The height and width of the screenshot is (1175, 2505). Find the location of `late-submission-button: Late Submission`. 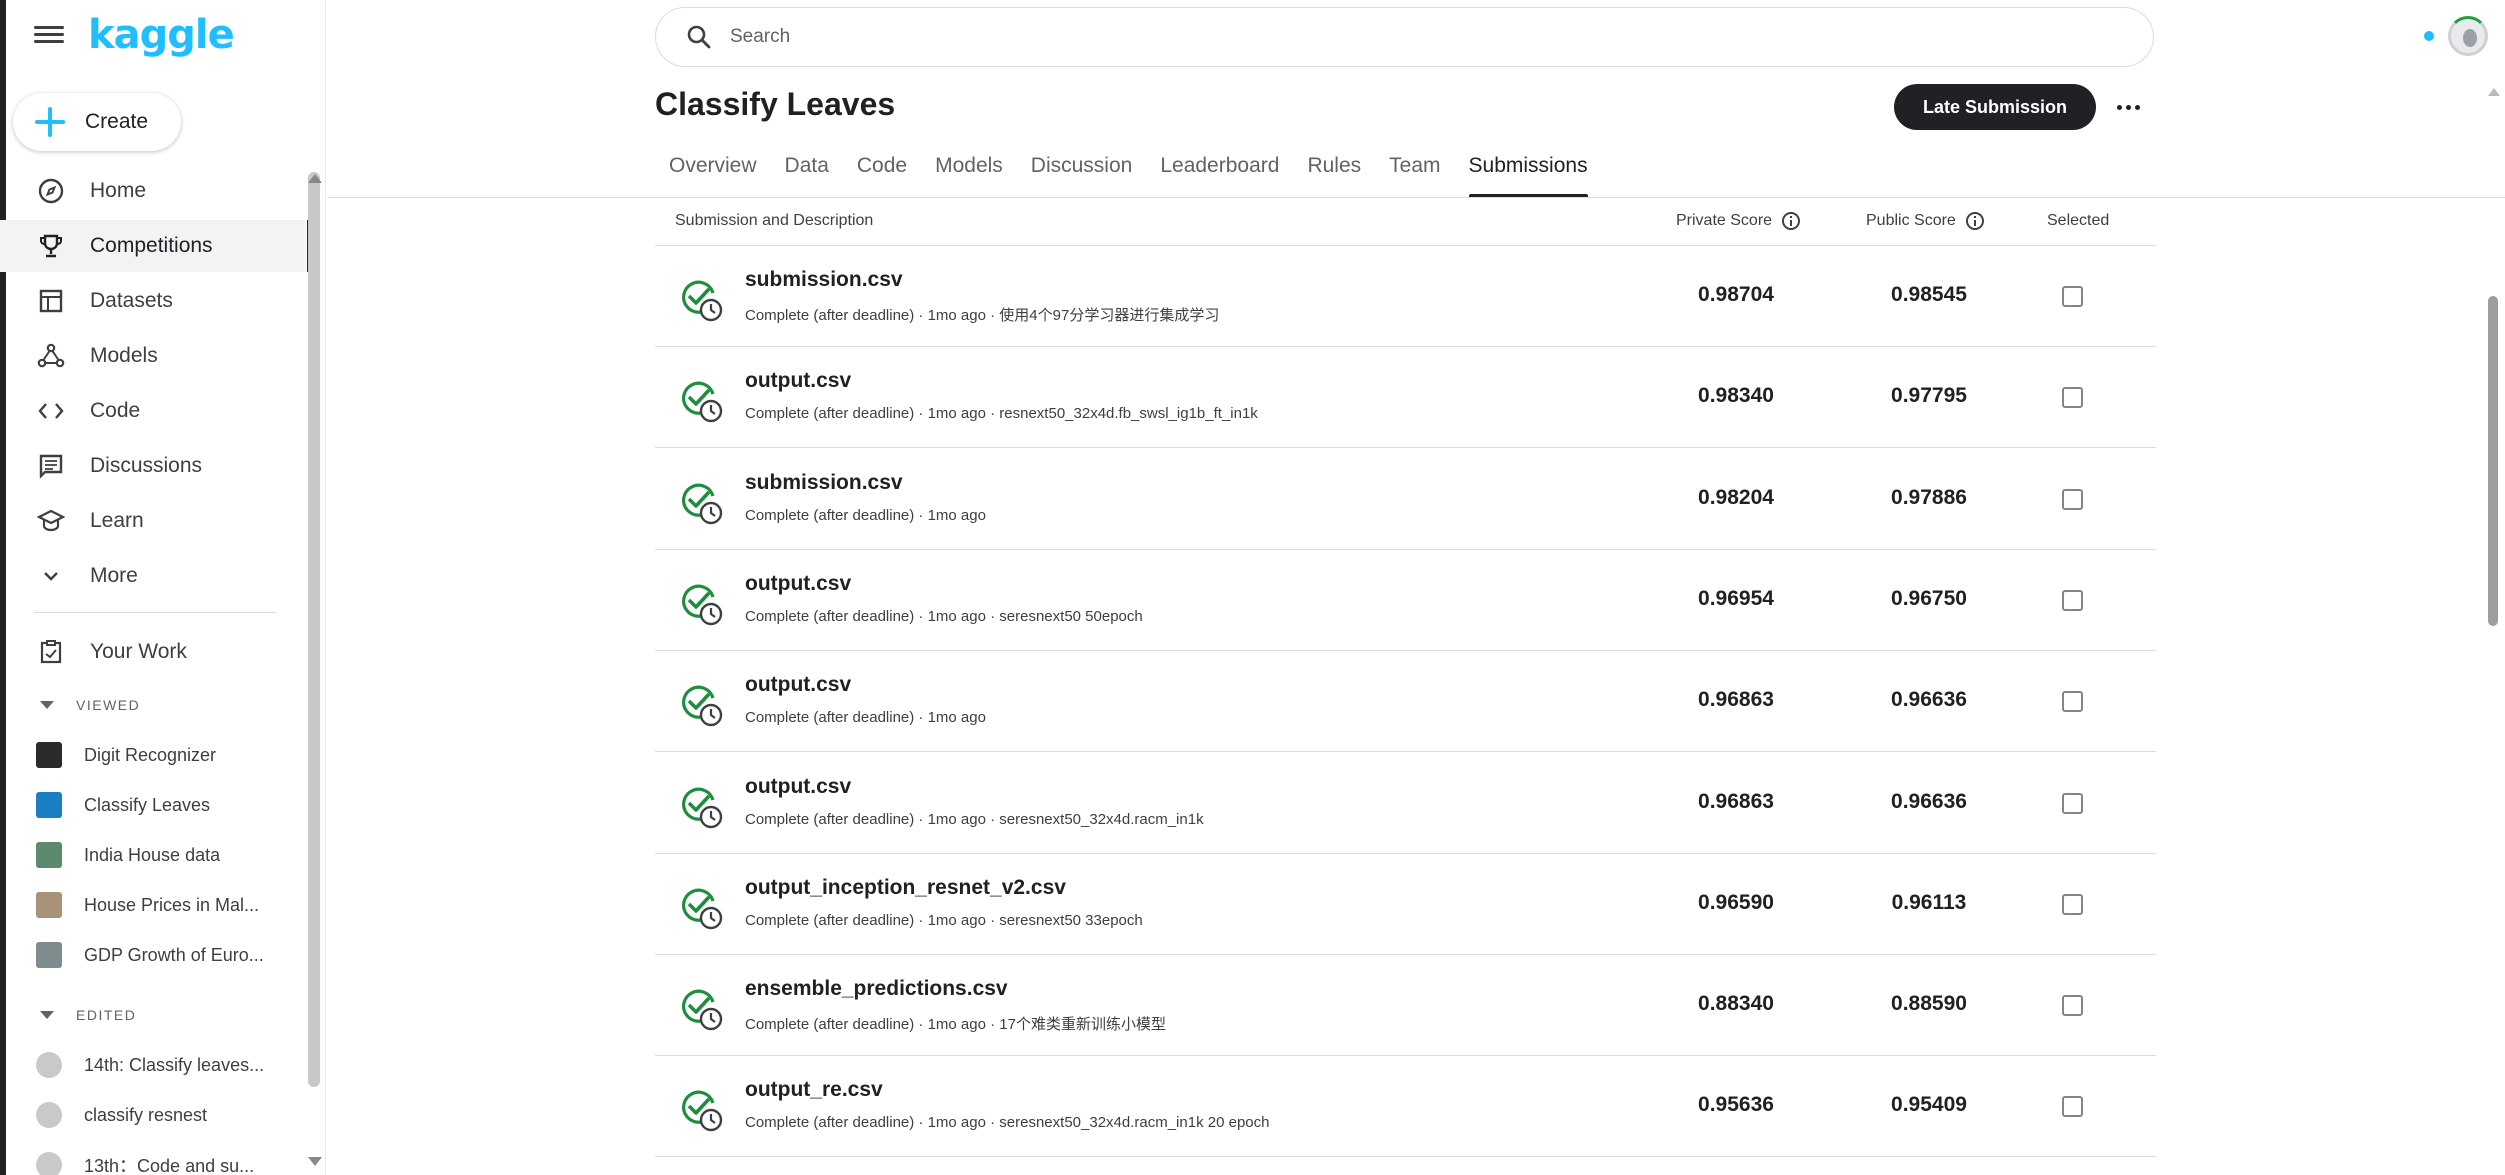

late-submission-button: Late Submission is located at coordinates (1995, 107).